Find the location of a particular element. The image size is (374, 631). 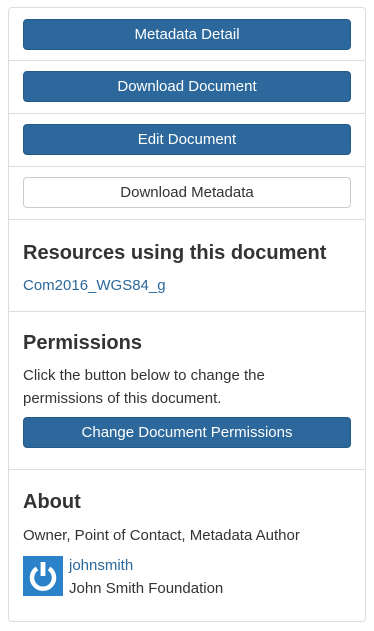

resource-link: Com2016_WGS84_g is located at coordinates (94, 285).